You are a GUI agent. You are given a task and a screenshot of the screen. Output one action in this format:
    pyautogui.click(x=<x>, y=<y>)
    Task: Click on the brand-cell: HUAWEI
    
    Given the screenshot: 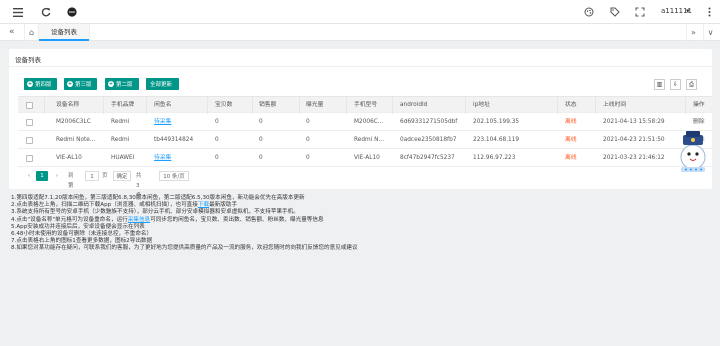 What is the action you would take?
    pyautogui.click(x=123, y=158)
    